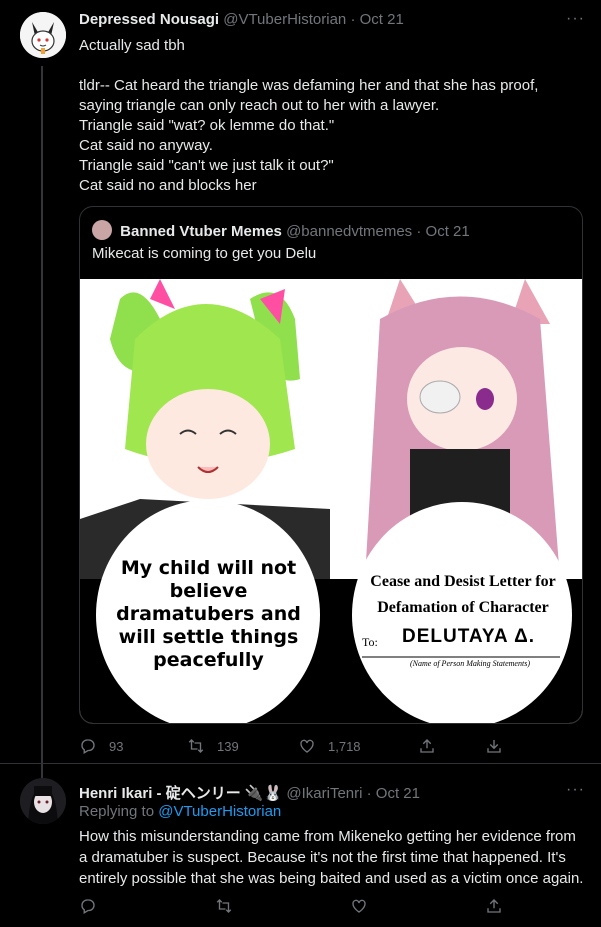 The width and height of the screenshot is (601, 927). I want to click on download-icon, so click(494, 746).